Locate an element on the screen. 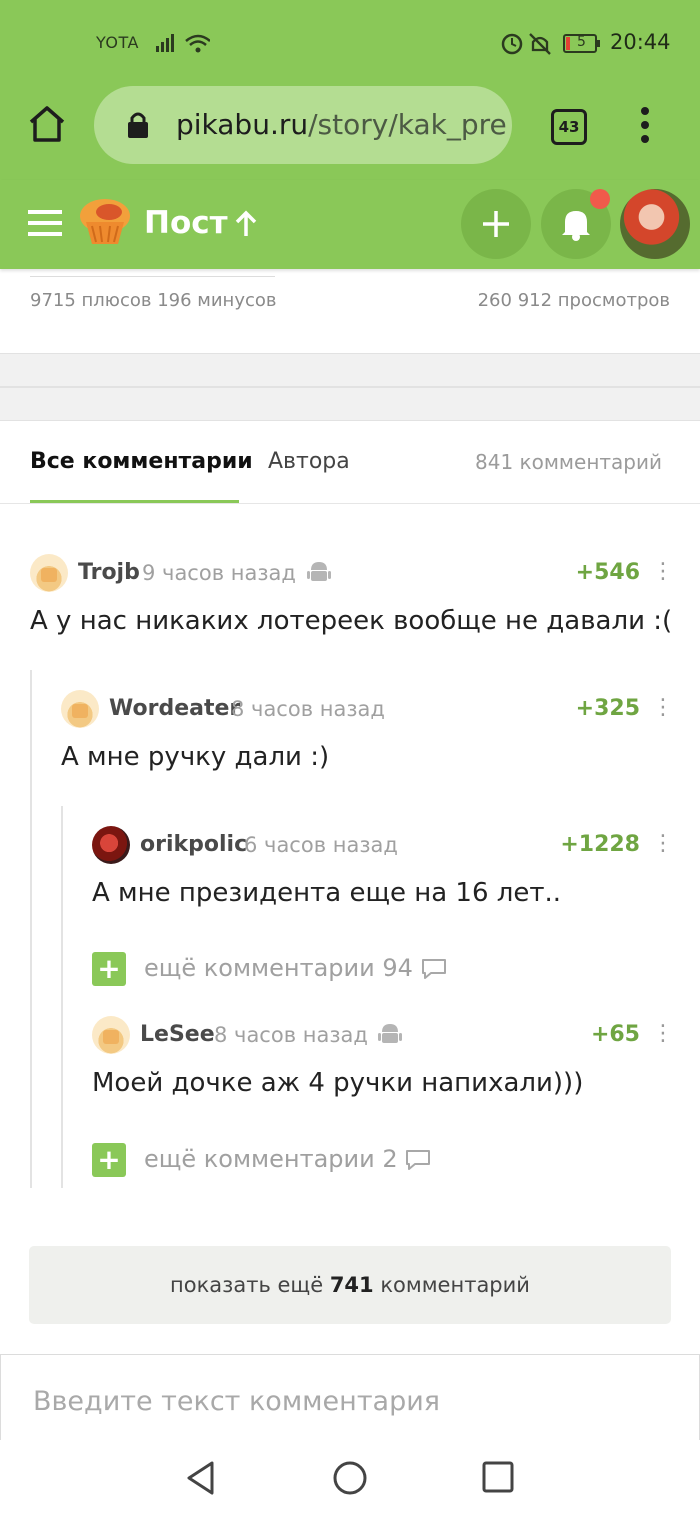 This screenshot has height=1517, width=700. arrow-up-icon is located at coordinates (246, 224).